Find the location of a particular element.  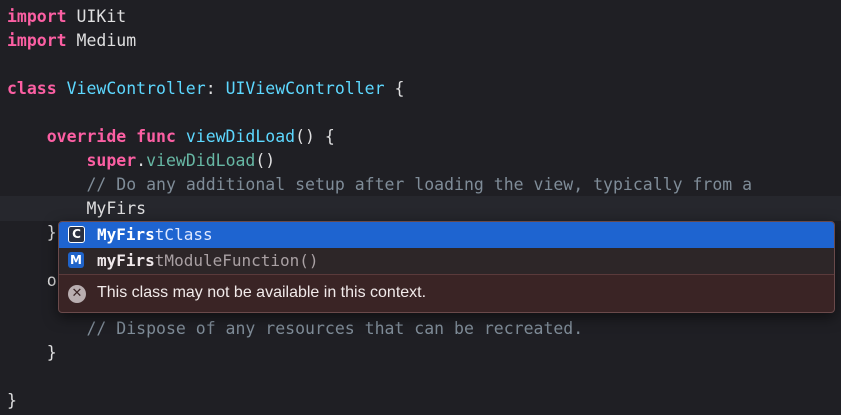

code-line-10: } is located at coordinates (32, 233).